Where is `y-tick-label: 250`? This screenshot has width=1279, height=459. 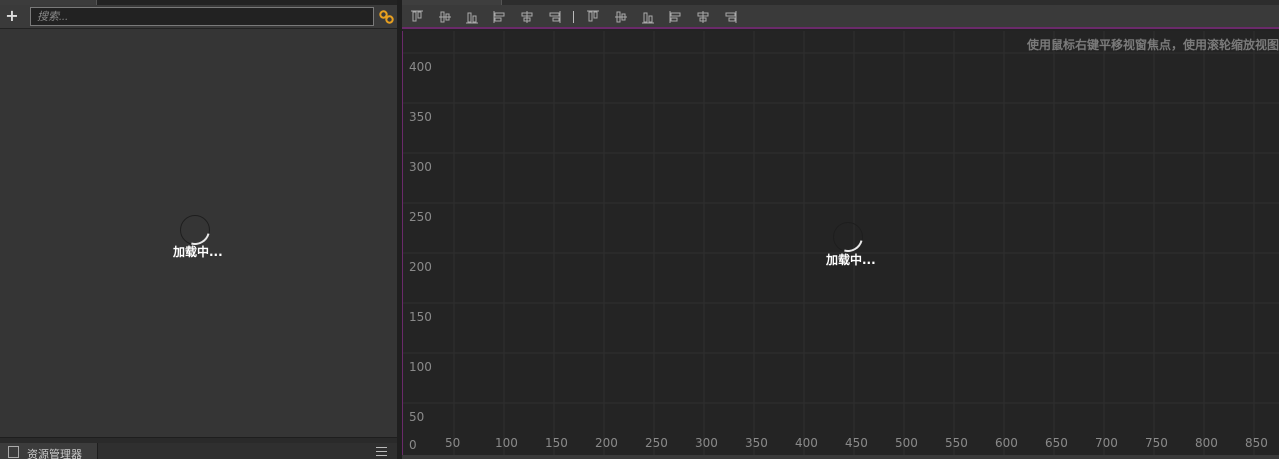 y-tick-label: 250 is located at coordinates (420, 217).